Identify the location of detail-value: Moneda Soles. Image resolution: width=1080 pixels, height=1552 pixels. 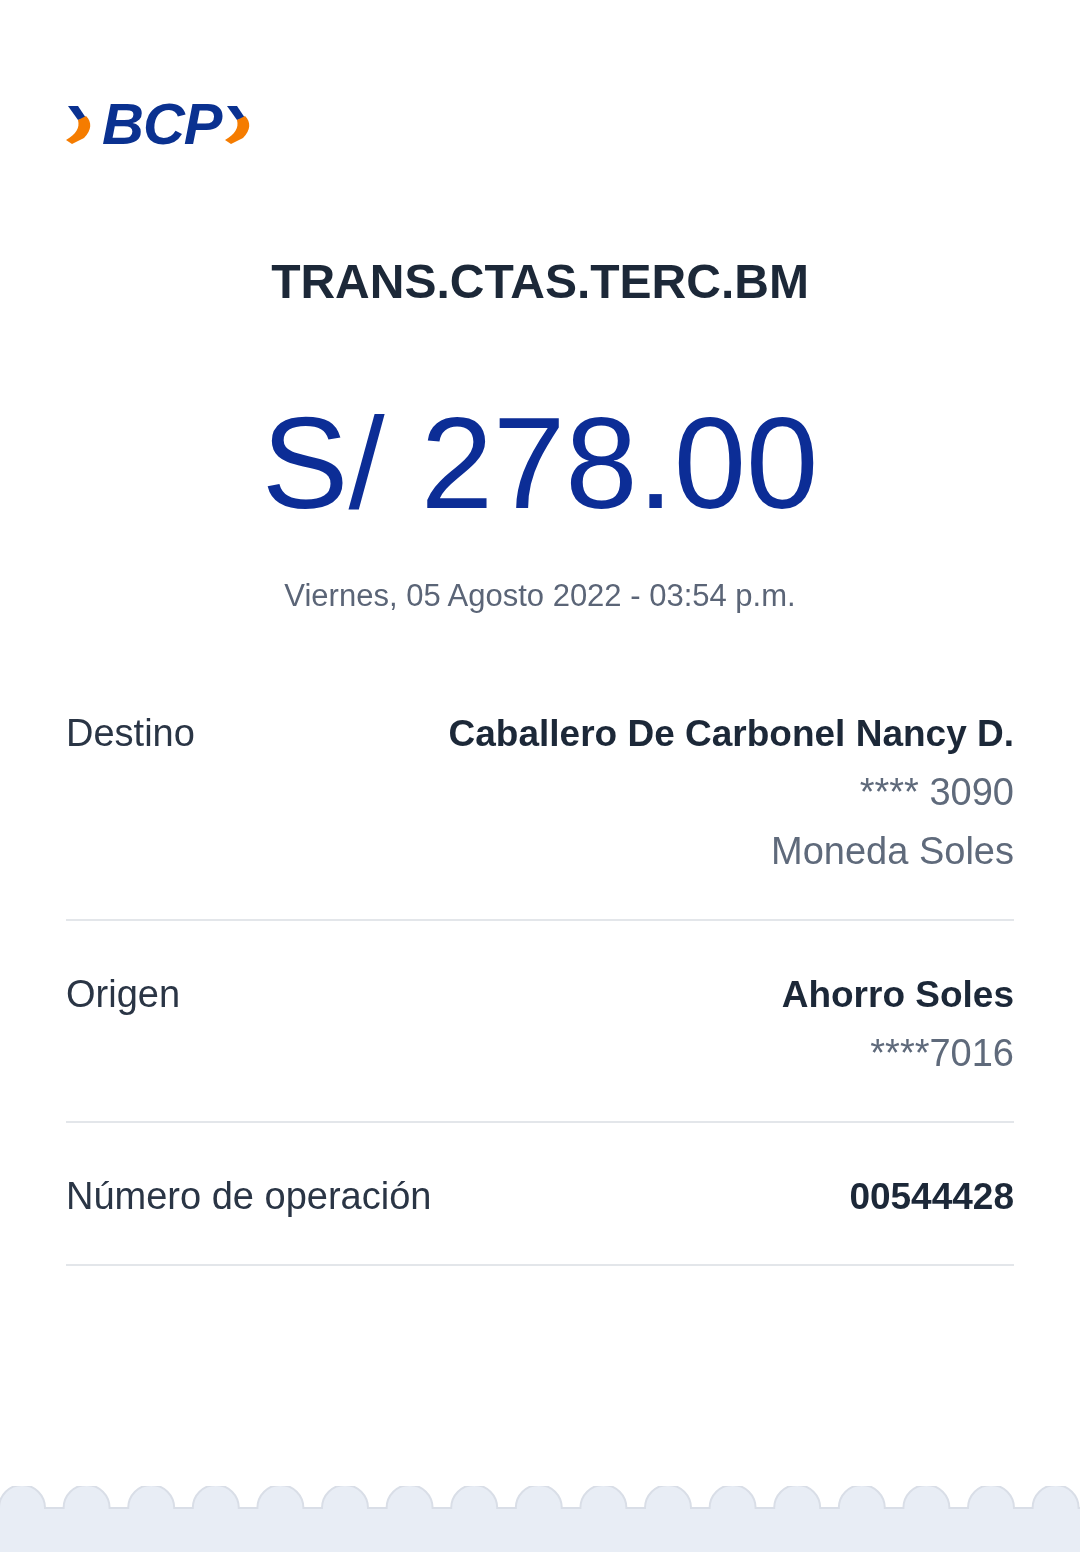
(892, 851).